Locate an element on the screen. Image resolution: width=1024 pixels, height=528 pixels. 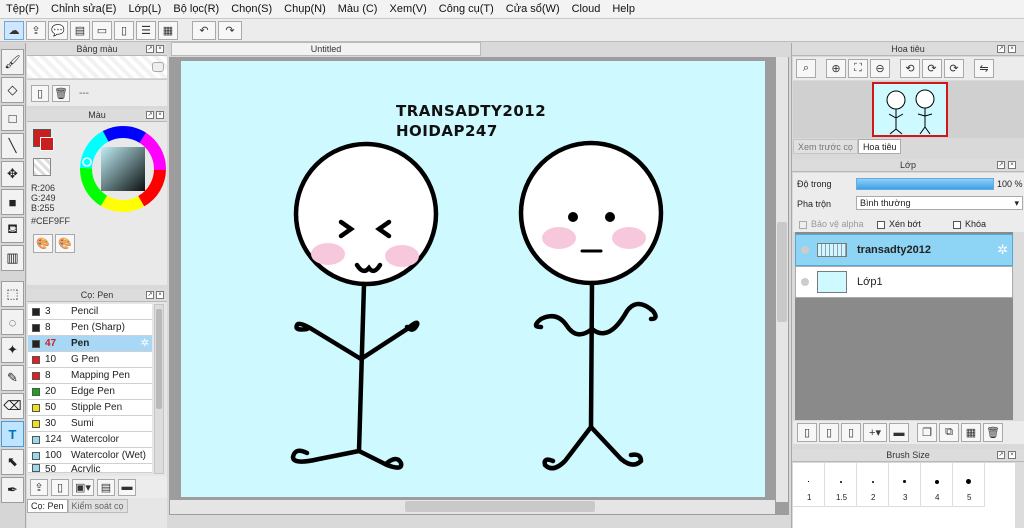
layer-mask-icon: ▦ is located at coordinates (971, 432).